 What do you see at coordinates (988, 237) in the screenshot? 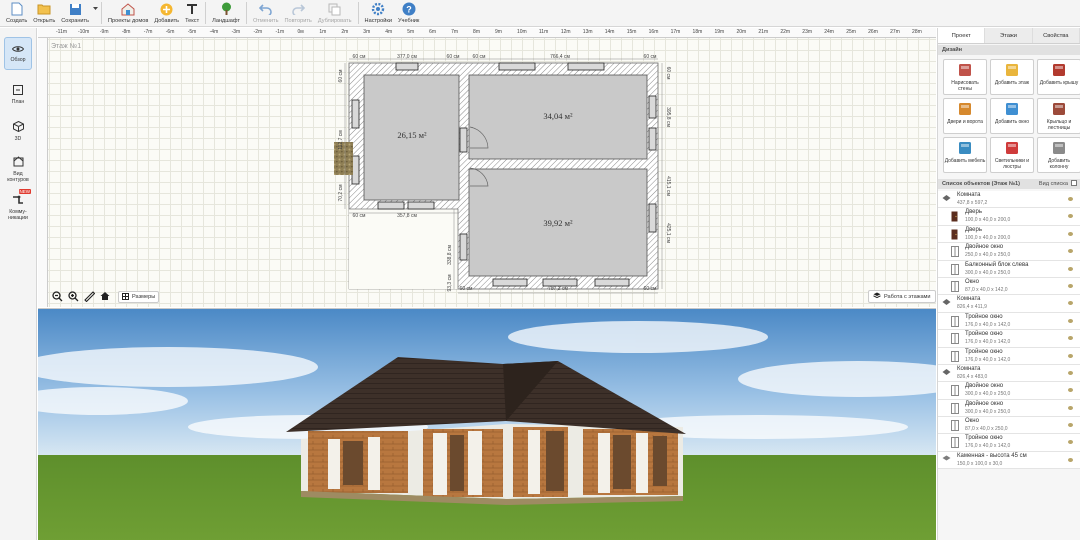
I see `object-size: 100,0 x 40,0 x 200,0` at bounding box center [988, 237].